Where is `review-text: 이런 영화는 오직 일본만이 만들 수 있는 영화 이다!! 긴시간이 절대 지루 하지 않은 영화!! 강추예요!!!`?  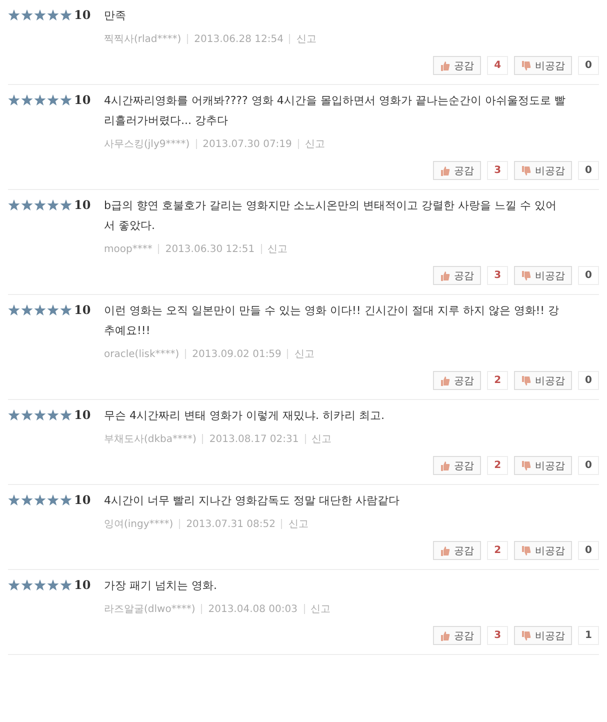 review-text: 이런 영화는 오직 일본만이 만들 수 있는 영화 이다!! 긴시간이 절대 지루 하지 않은 영화!! 강추예요!!! is located at coordinates (332, 321).